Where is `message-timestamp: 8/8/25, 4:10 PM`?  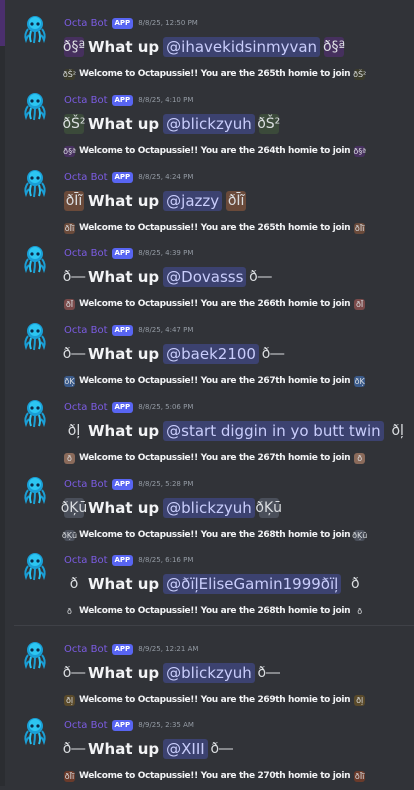
message-timestamp: 8/8/25, 4:10 PM is located at coordinates (165, 100).